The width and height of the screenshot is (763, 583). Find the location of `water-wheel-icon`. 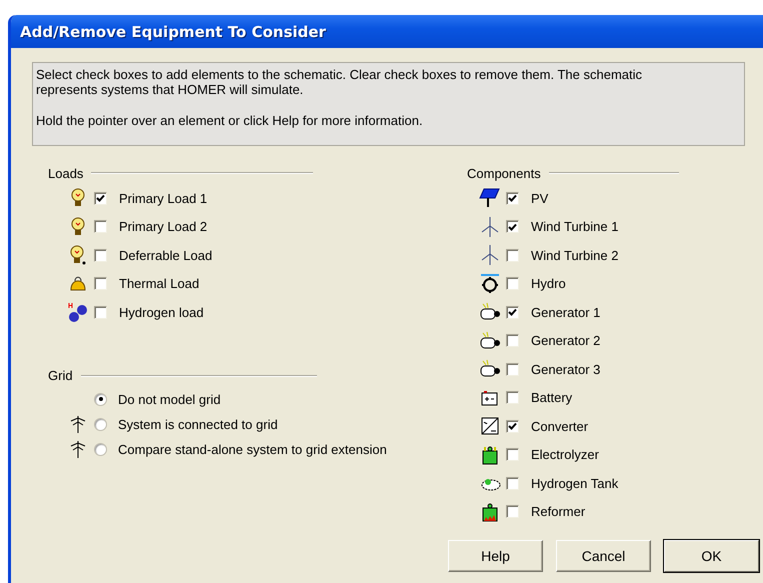

water-wheel-icon is located at coordinates (490, 283).